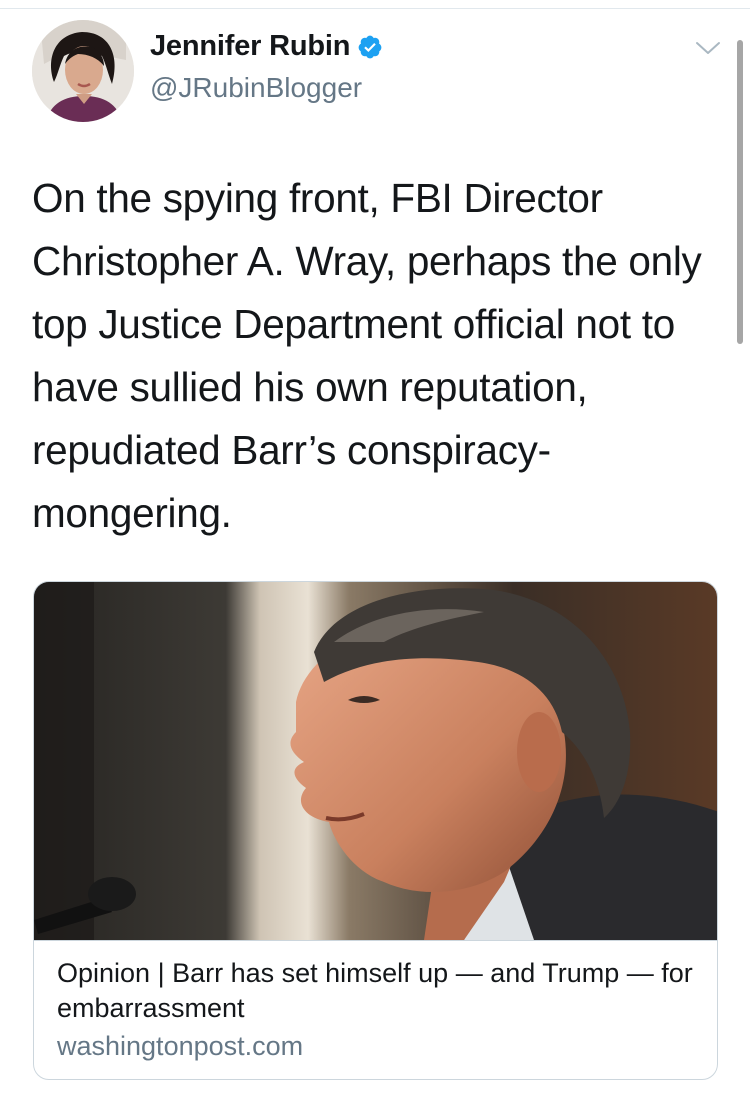 The width and height of the screenshot is (750, 1094). I want to click on link-card-separator, so click(375, 940).